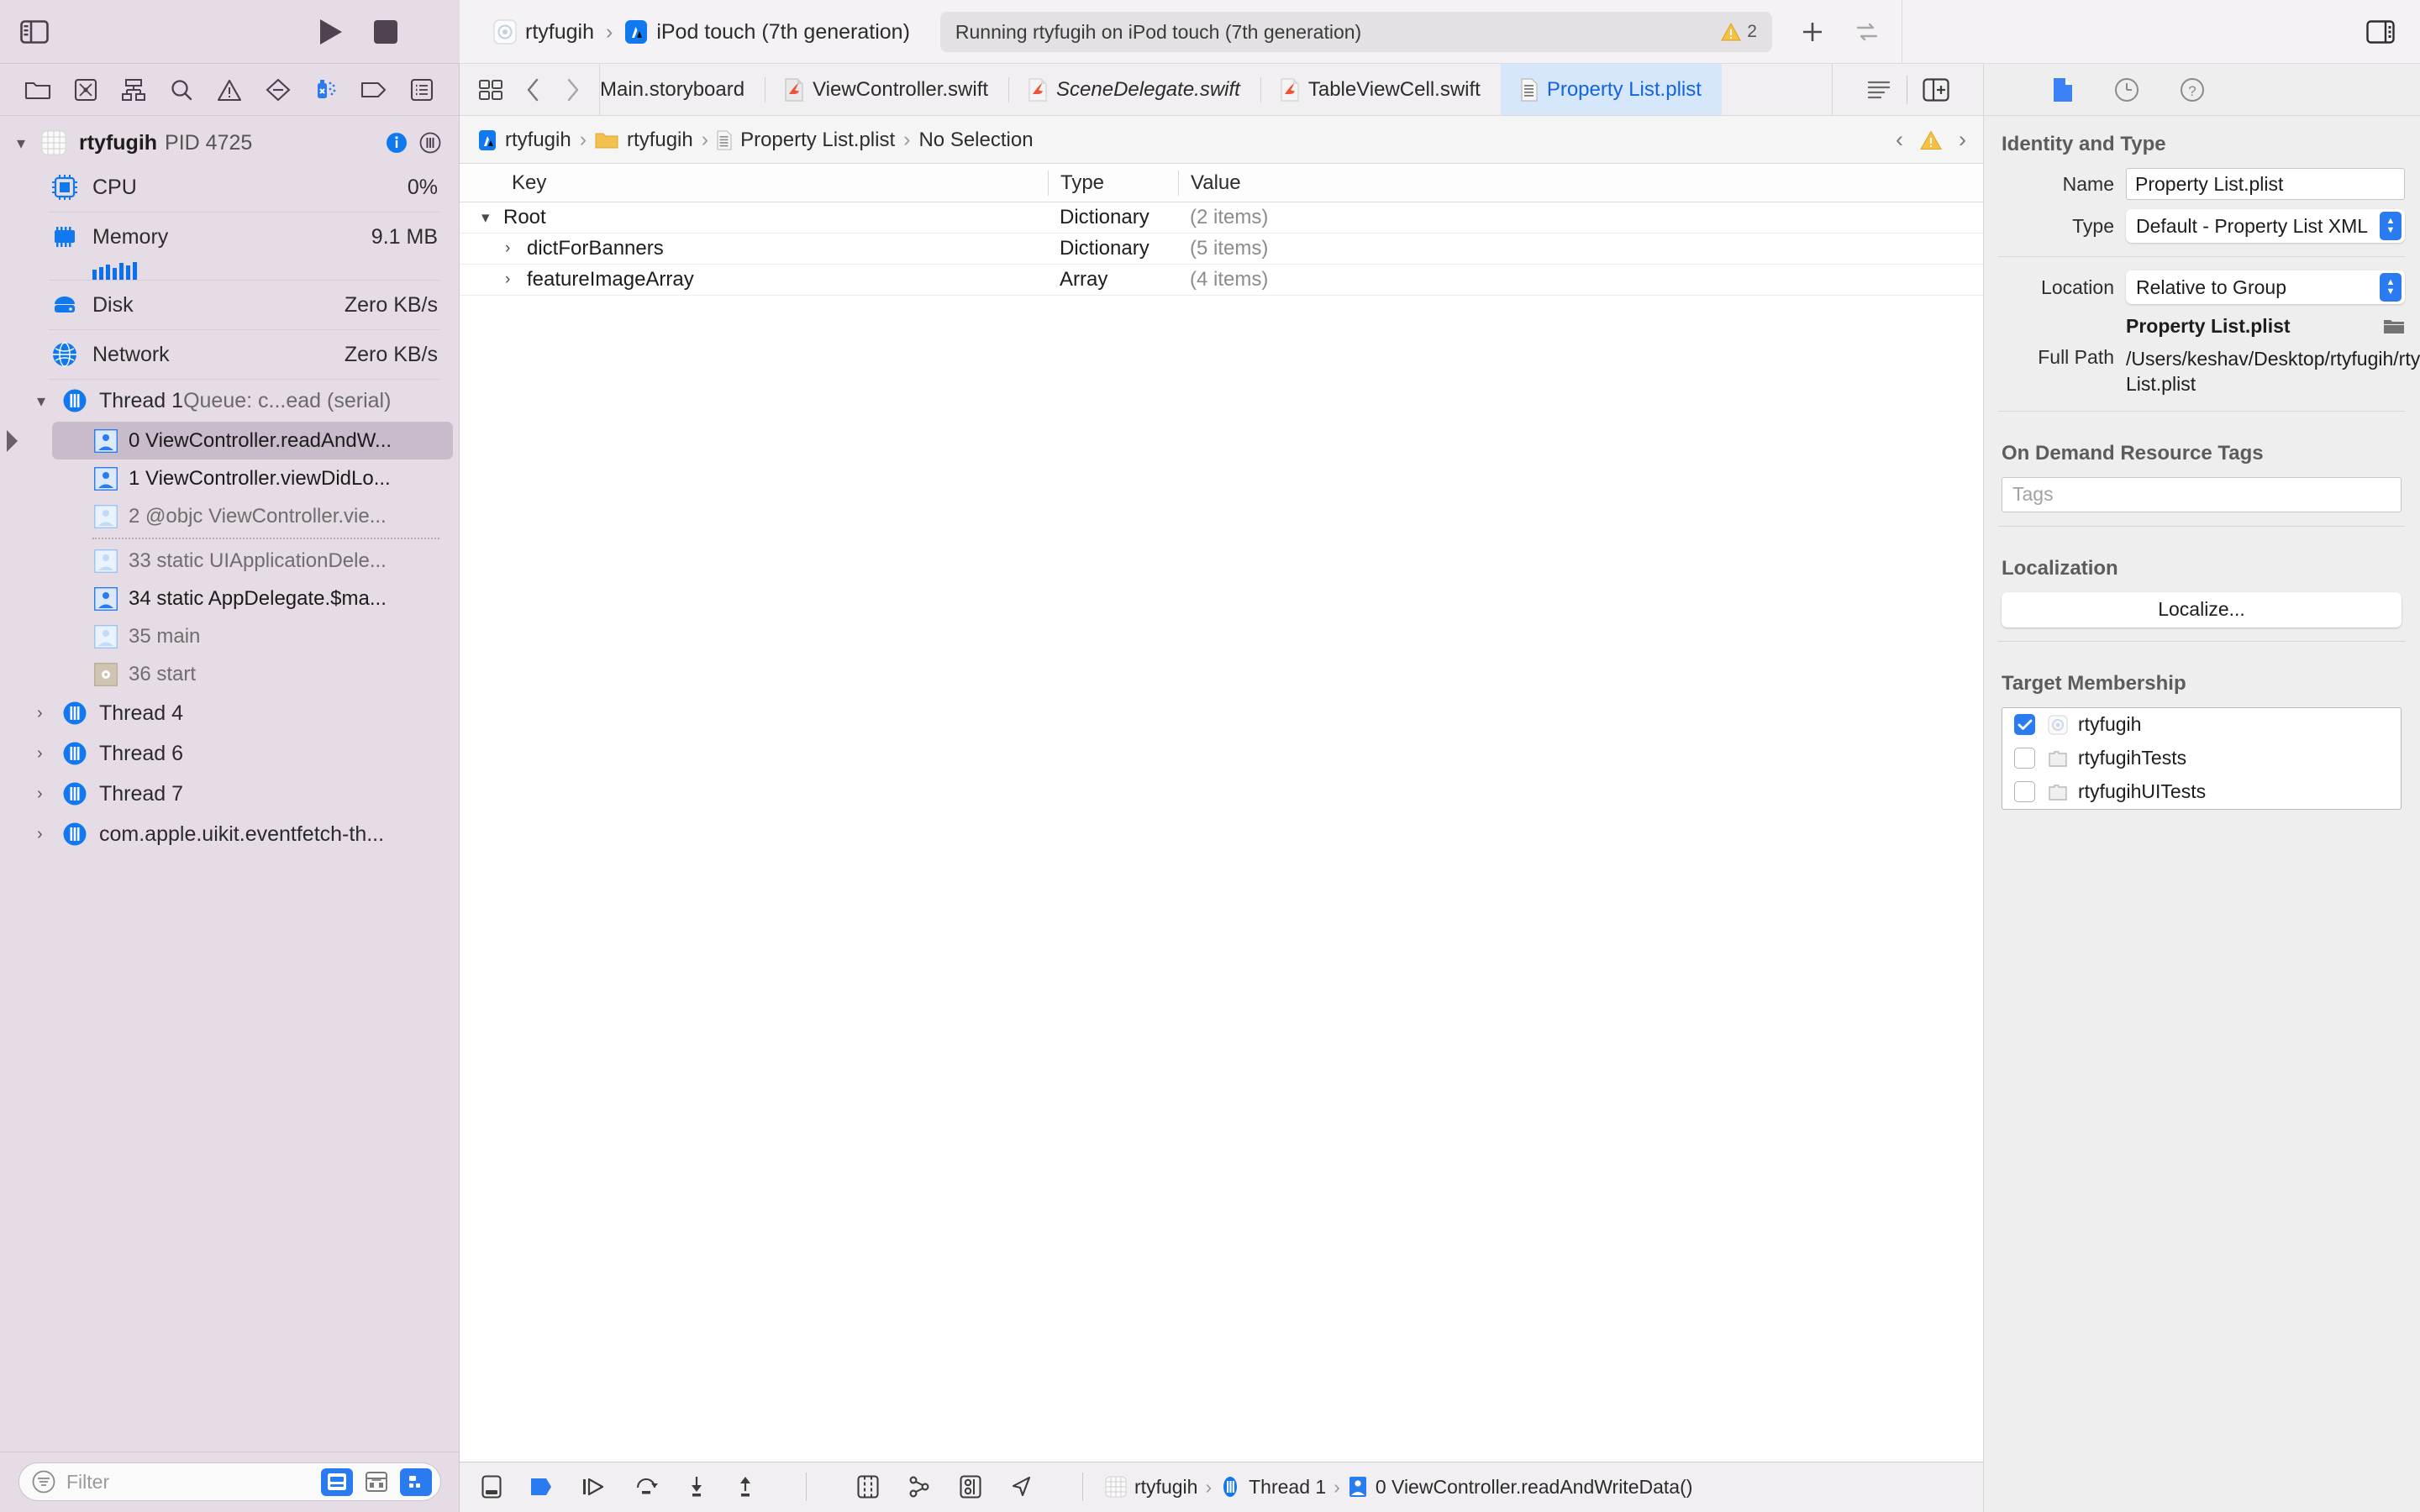  What do you see at coordinates (754, 183) in the screenshot?
I see `column-header-key: Key` at bounding box center [754, 183].